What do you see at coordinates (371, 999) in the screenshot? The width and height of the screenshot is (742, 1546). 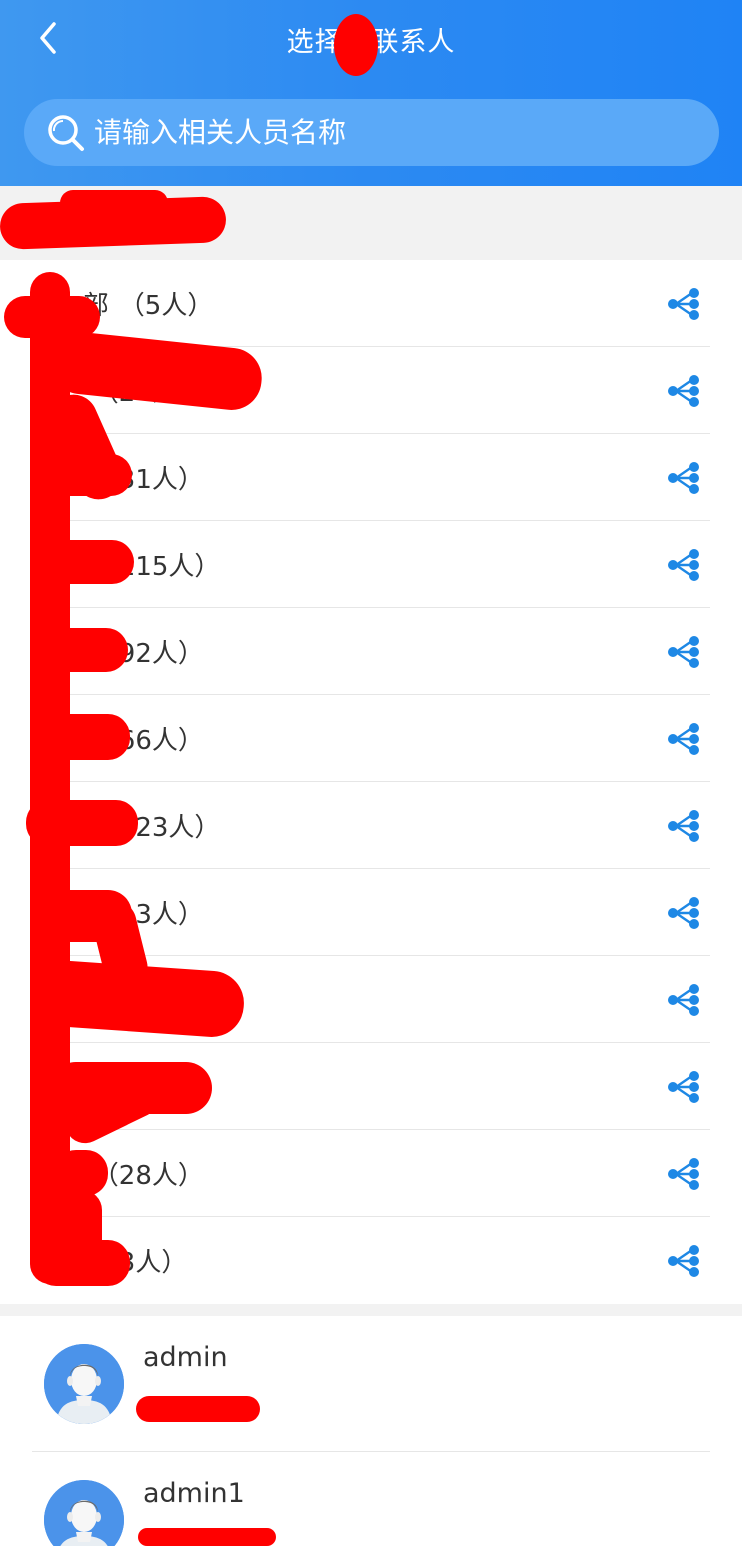 I see `department-row: ... （45人）` at bounding box center [371, 999].